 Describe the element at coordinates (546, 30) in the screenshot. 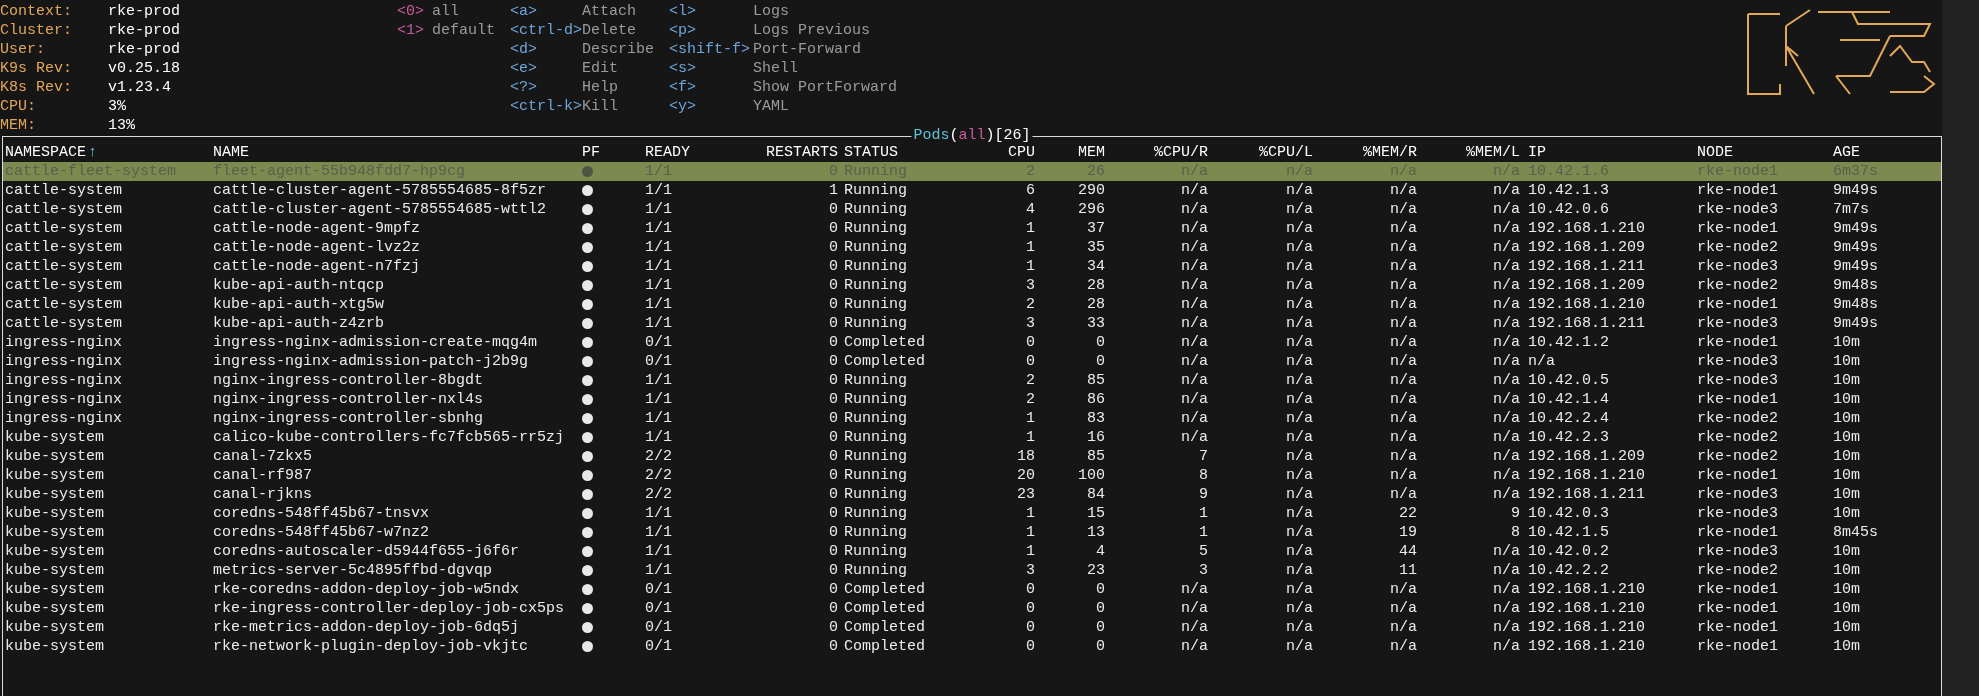

I see `shortcut-key: <ctrl-d>` at that location.